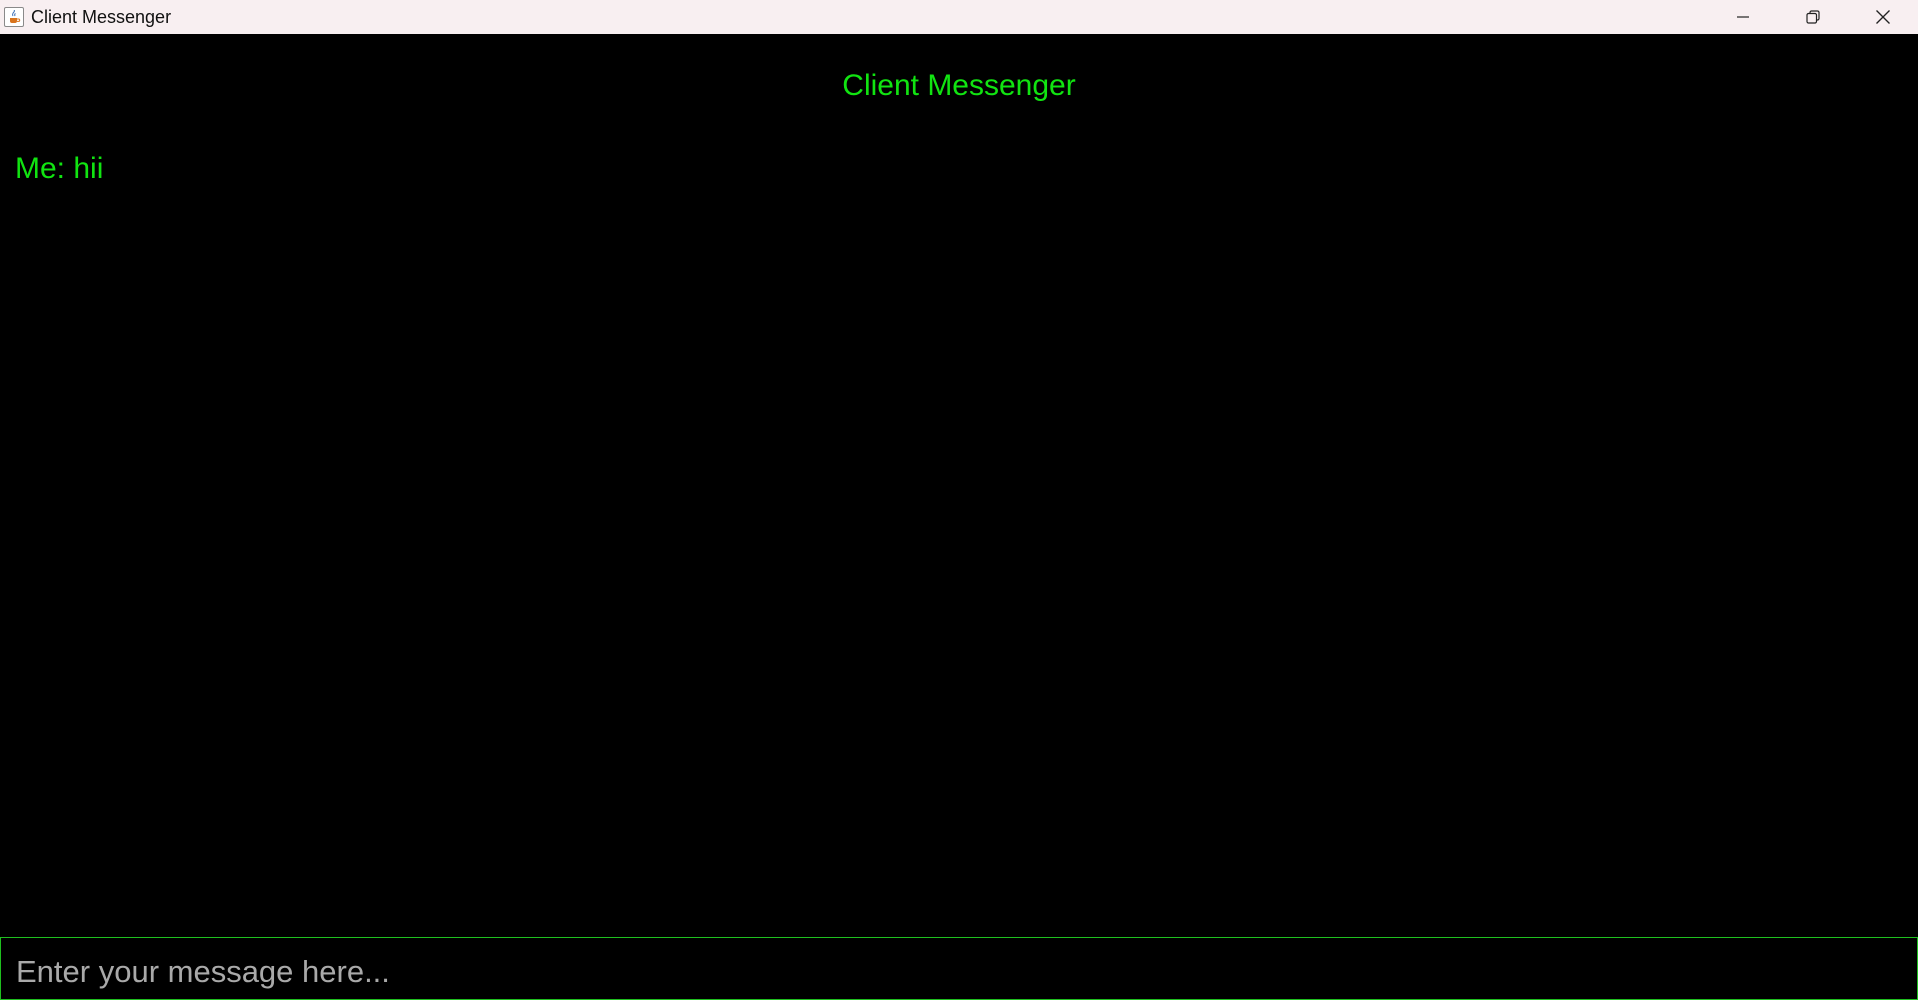 The width and height of the screenshot is (1918, 1000). Describe the element at coordinates (59, 168) in the screenshot. I see `message-item: Me: hii` at that location.